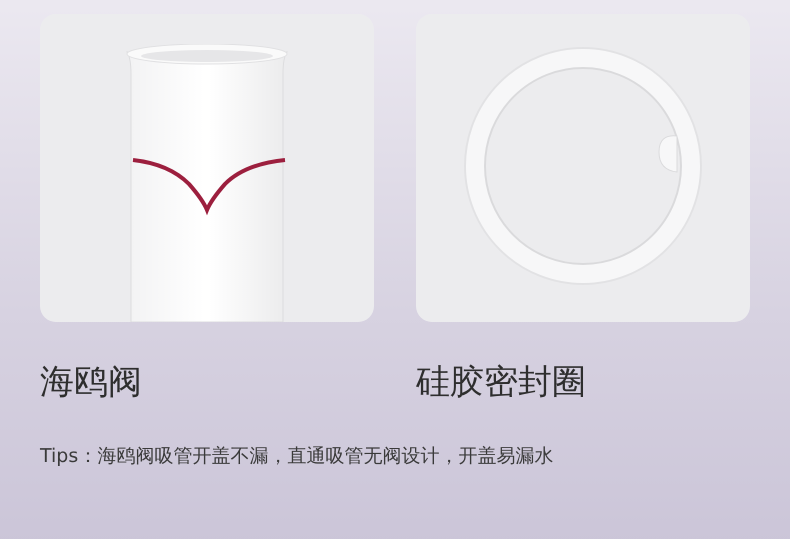  Describe the element at coordinates (297, 456) in the screenshot. I see `tips-text: Tips：海鸥阀吸管开盖不漏，直通吸管无阀设计，开盖易漏水` at that location.